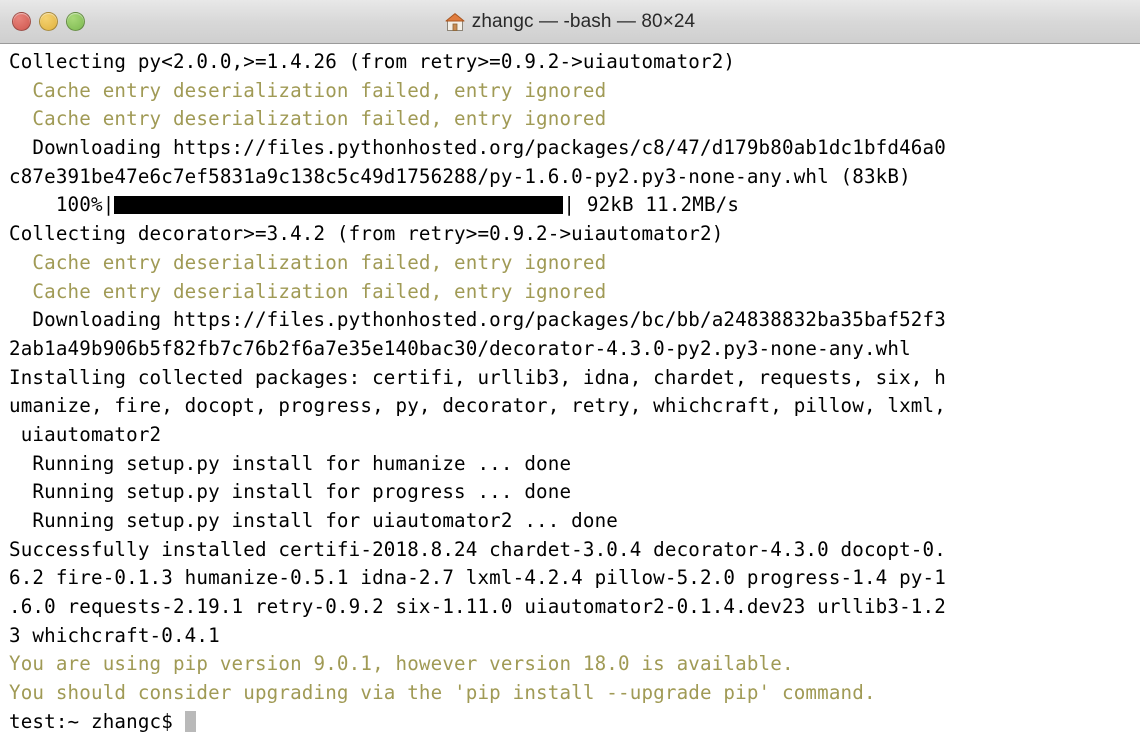 The image size is (1140, 732). I want to click on minimize-button, so click(48, 21).